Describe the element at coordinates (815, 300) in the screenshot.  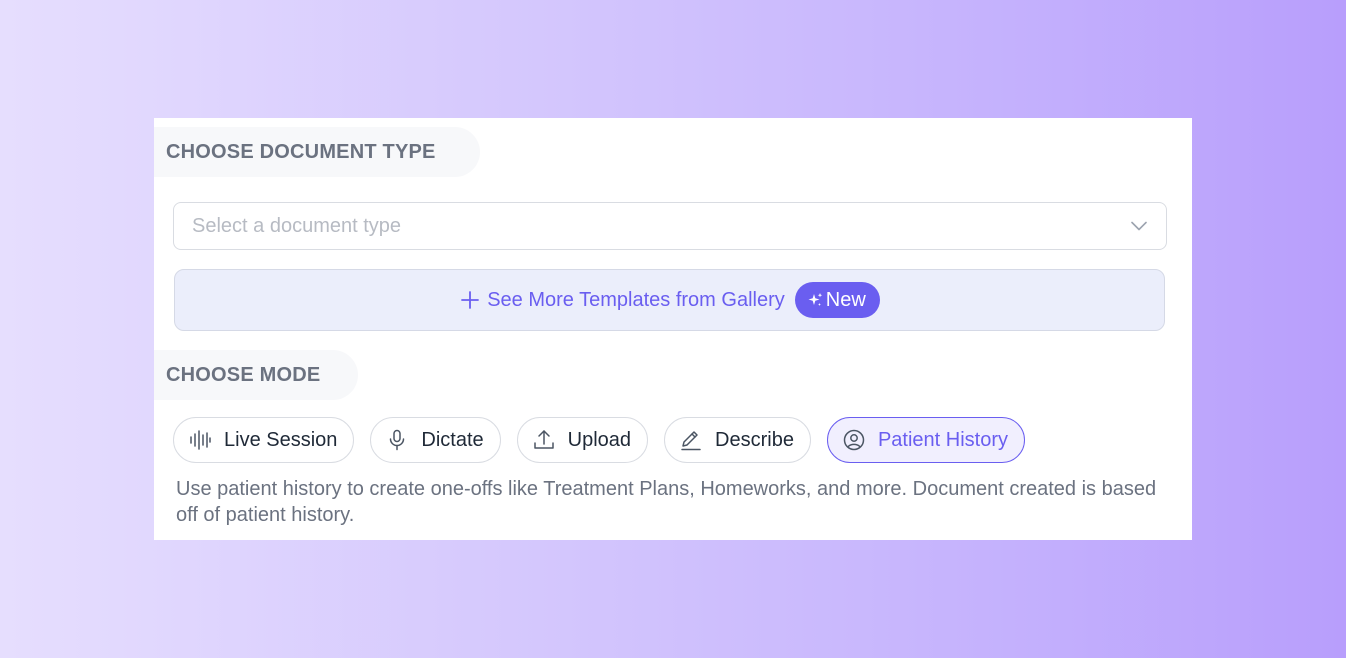
I see `sparkle-icon` at that location.